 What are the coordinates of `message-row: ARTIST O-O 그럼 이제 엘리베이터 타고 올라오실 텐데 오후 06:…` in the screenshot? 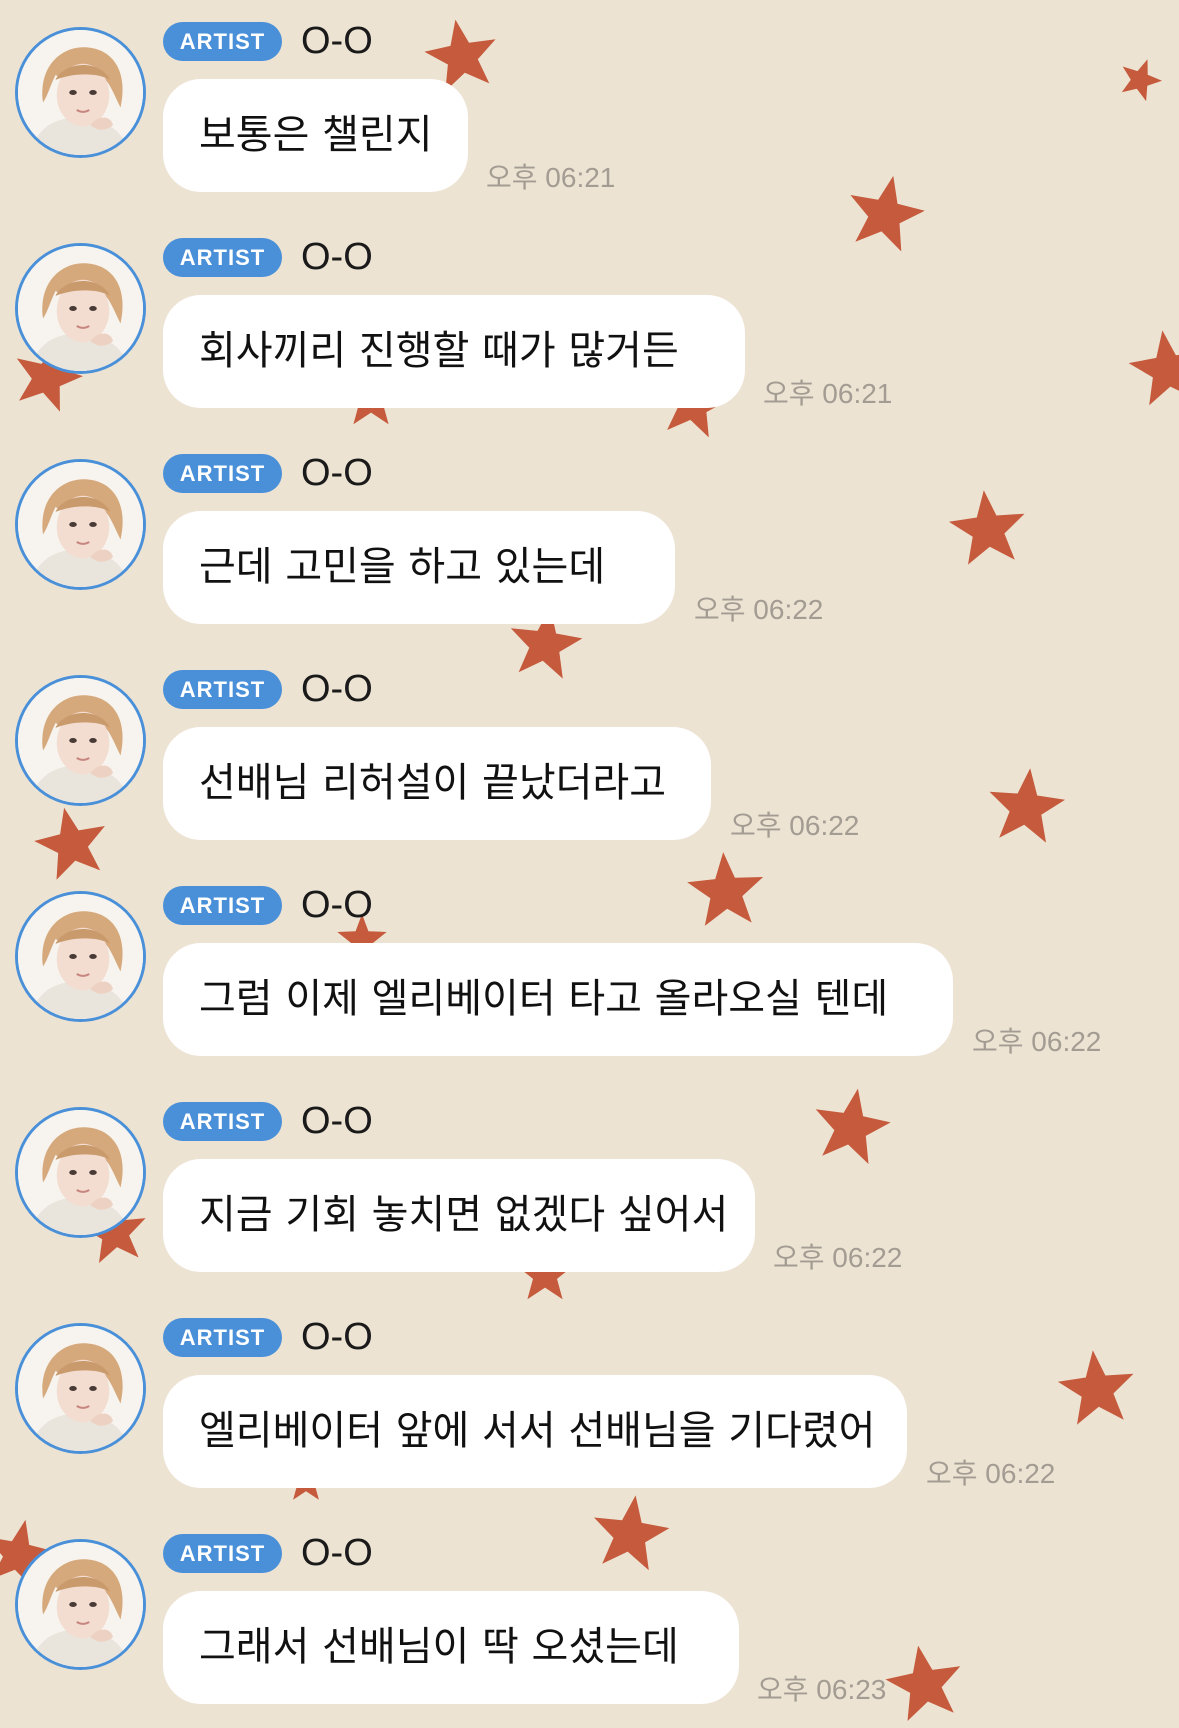 It's located at (589, 972).